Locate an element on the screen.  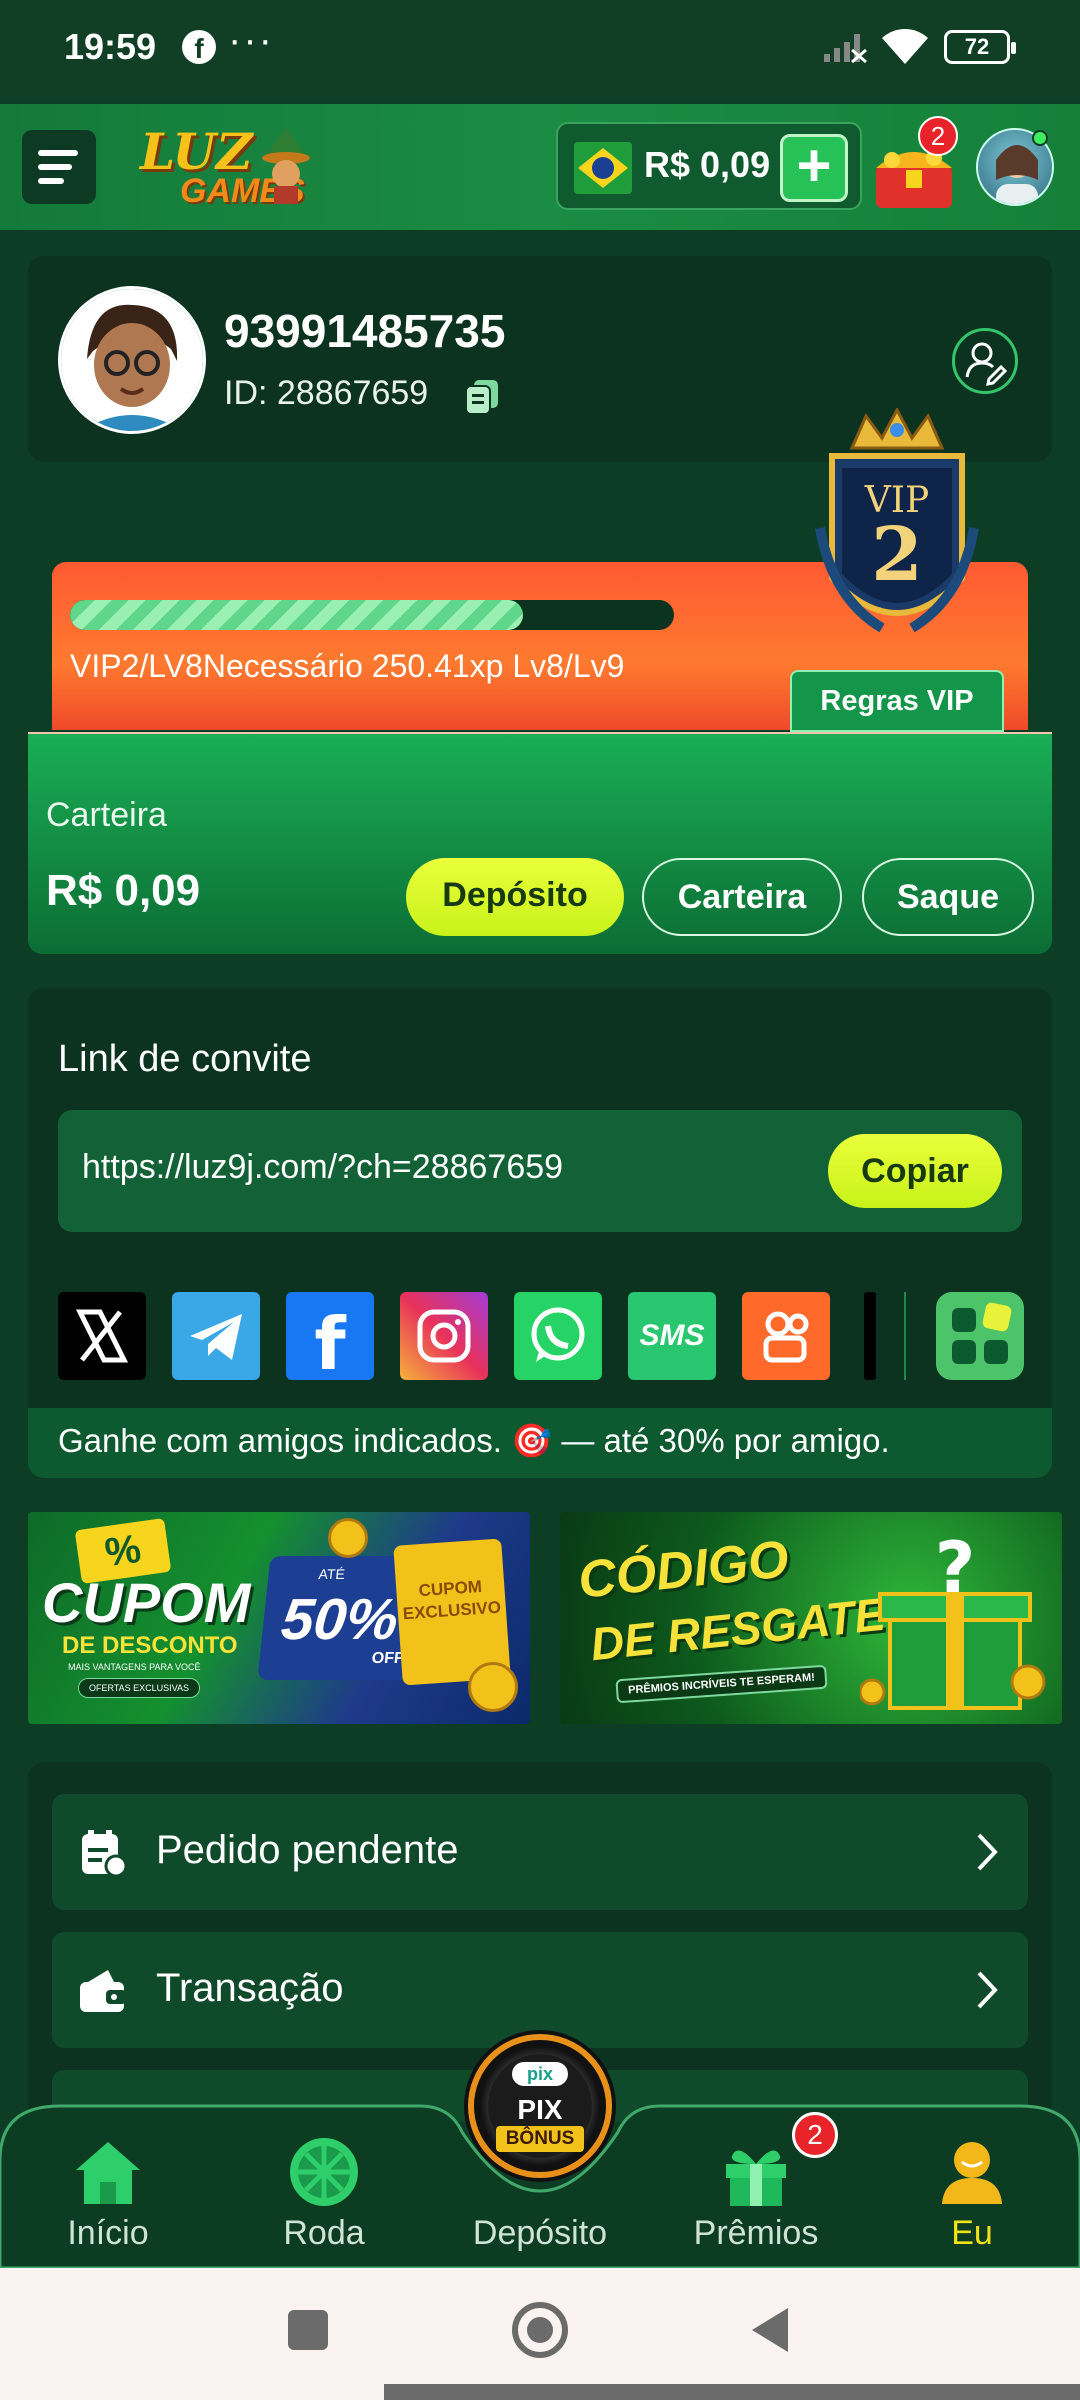
signal-icon is located at coordinates (845, 49).